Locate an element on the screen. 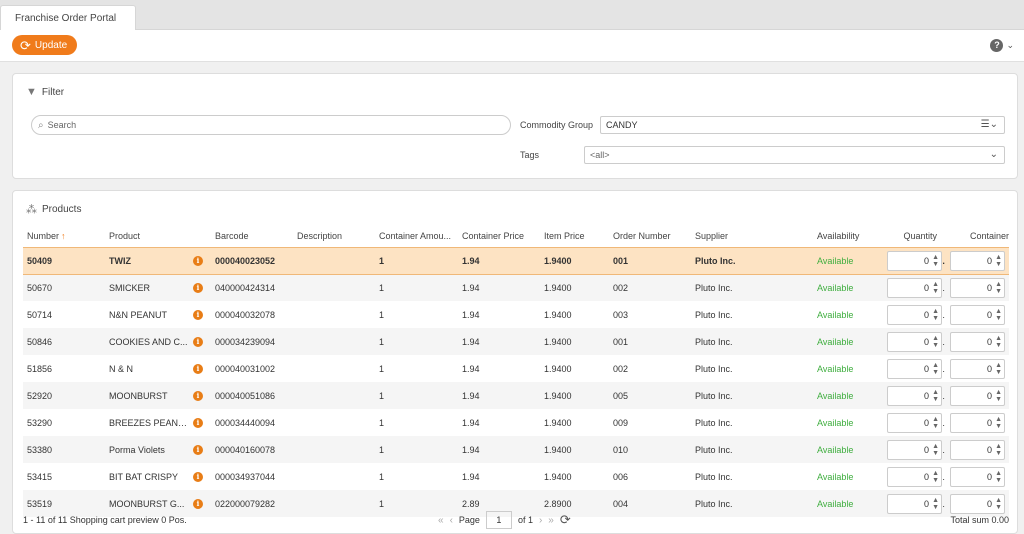  column-header: Availability is located at coordinates (848, 236).